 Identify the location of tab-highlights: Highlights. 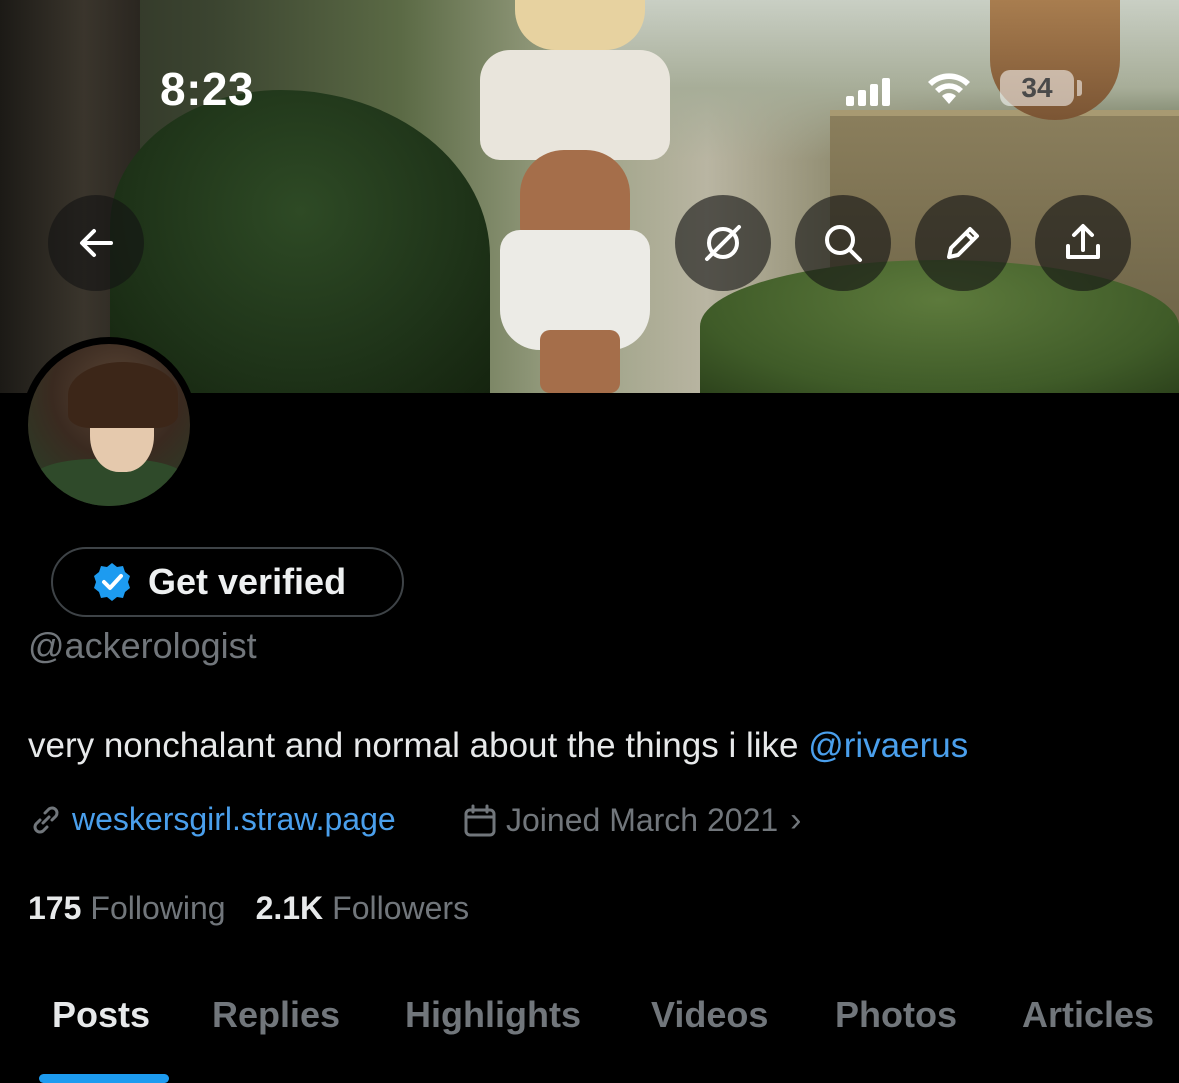
(493, 1015).